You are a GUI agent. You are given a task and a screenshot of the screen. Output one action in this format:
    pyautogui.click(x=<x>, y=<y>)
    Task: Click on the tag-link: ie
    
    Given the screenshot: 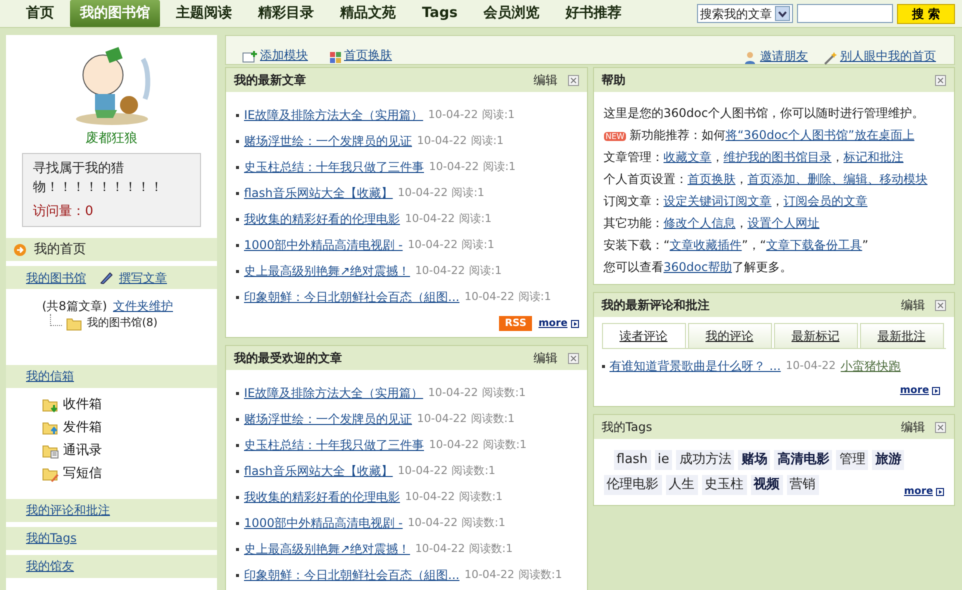 What is the action you would take?
    pyautogui.click(x=663, y=460)
    